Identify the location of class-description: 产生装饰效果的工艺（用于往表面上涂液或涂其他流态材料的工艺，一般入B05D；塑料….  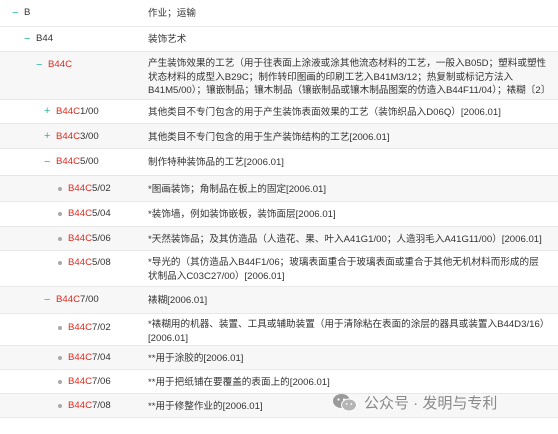
(349, 77).